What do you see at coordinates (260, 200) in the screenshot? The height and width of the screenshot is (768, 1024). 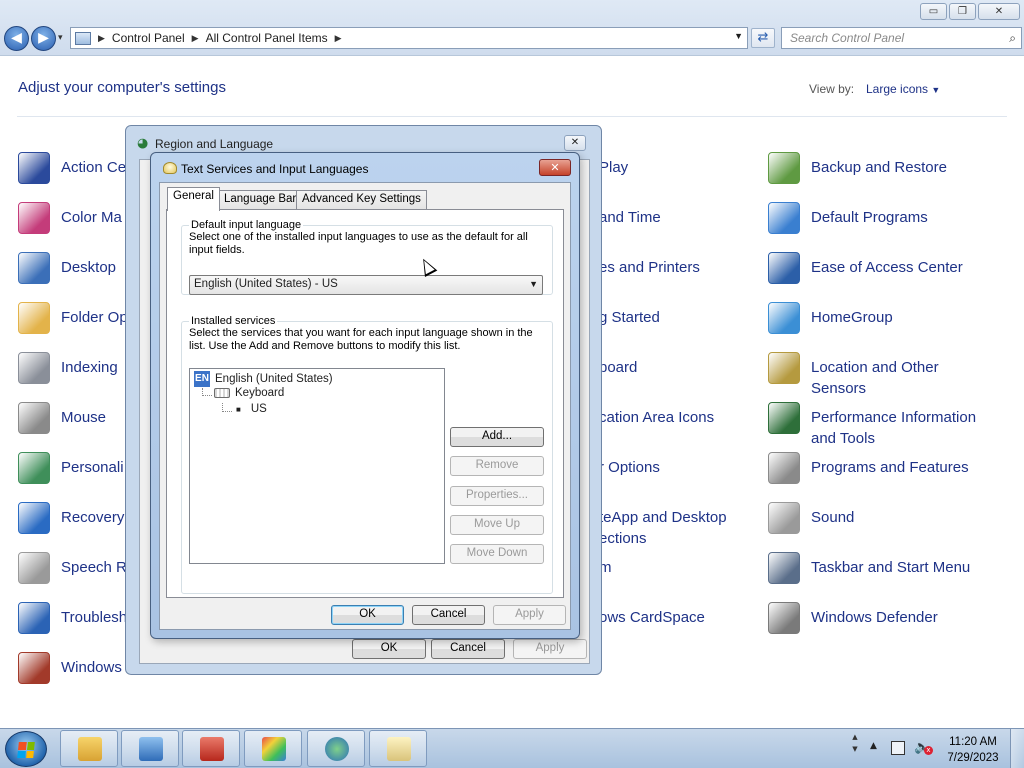 I see `tab-language-bar: Language Bar` at bounding box center [260, 200].